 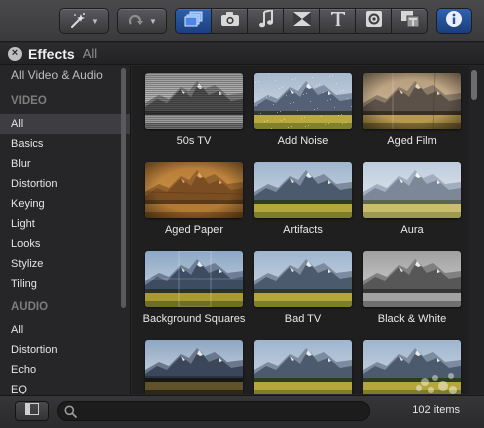 What do you see at coordinates (65, 350) in the screenshot?
I see `sidebar-item-audio-distortion: Distortion` at bounding box center [65, 350].